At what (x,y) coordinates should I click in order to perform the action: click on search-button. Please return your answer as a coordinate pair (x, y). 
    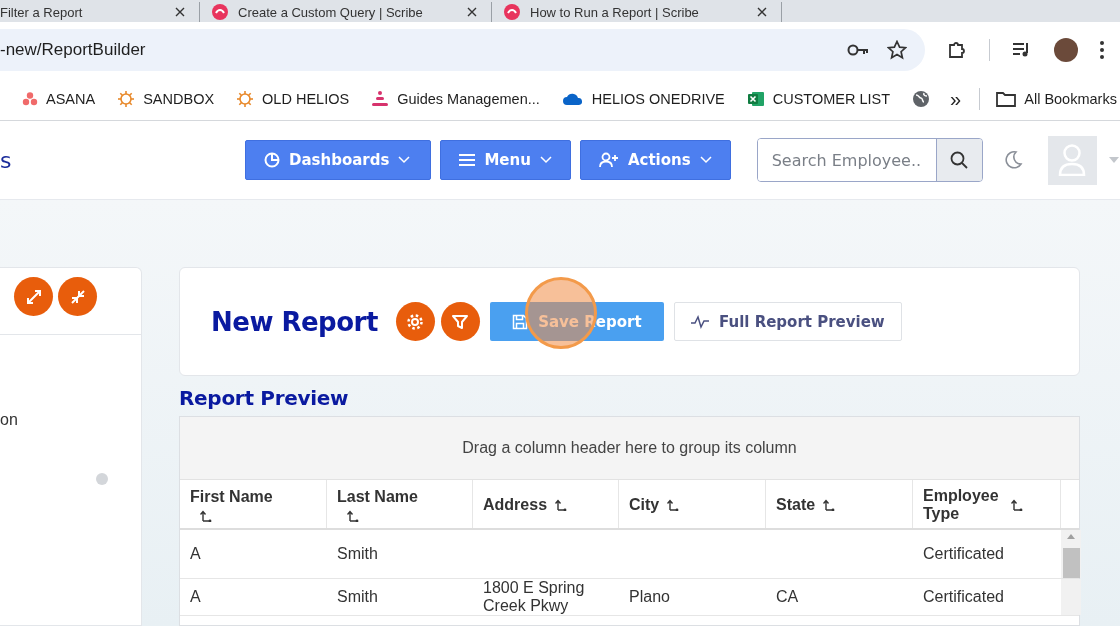
    Looking at the image, I should click on (958, 160).